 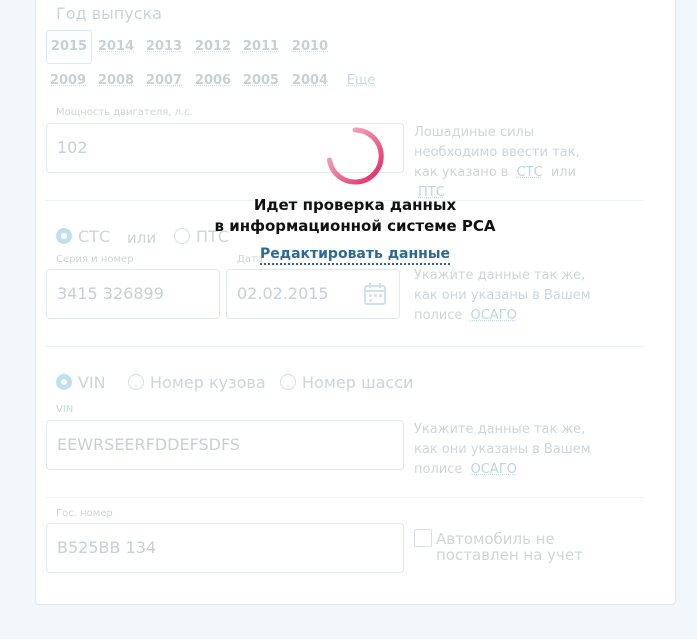 What do you see at coordinates (355, 205) in the screenshot?
I see `loading-message-line1: Идет проверка данных` at bounding box center [355, 205].